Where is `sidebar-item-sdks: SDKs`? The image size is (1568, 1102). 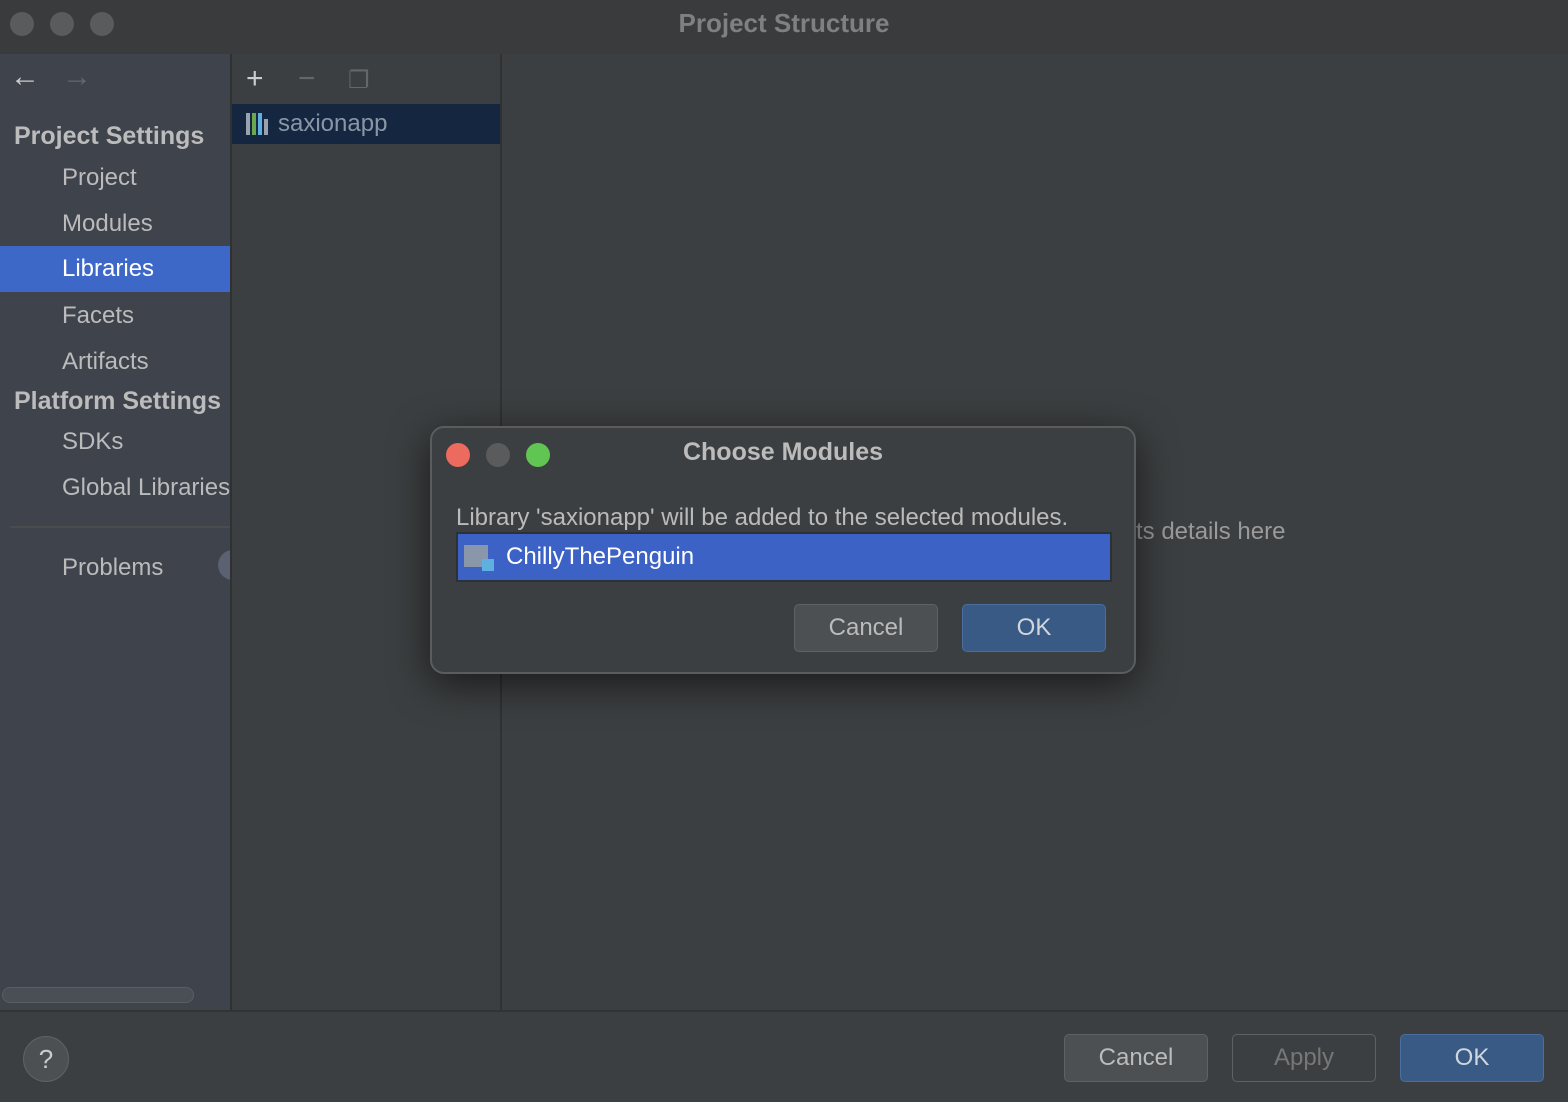 sidebar-item-sdks: SDKs is located at coordinates (115, 442).